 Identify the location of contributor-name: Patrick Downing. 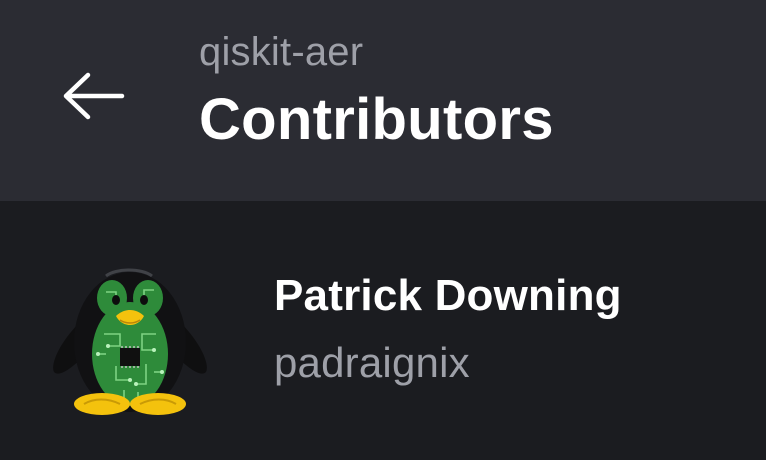
(448, 295).